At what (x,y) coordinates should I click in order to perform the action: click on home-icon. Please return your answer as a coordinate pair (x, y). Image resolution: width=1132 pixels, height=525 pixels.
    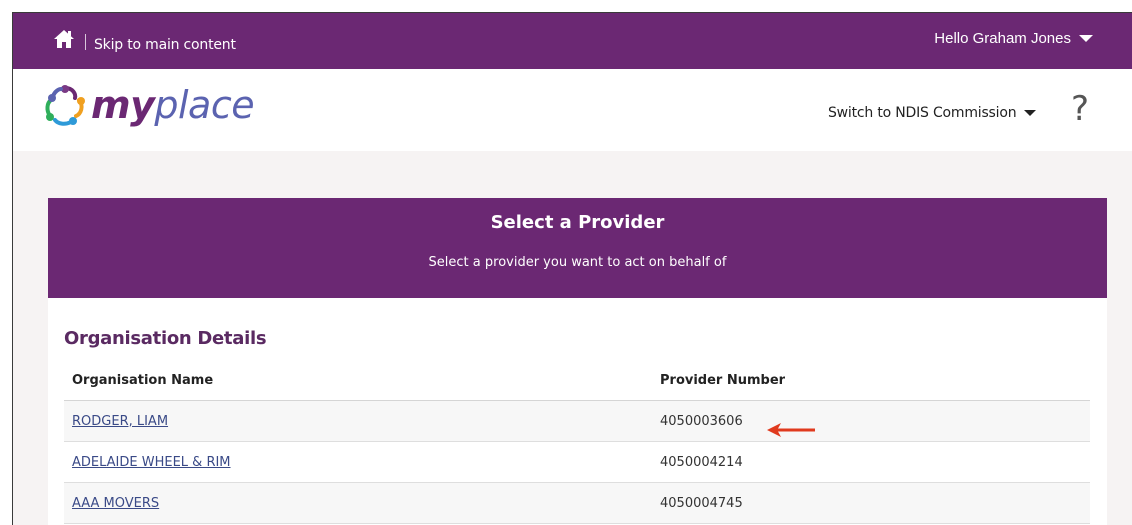
    Looking at the image, I should click on (64, 39).